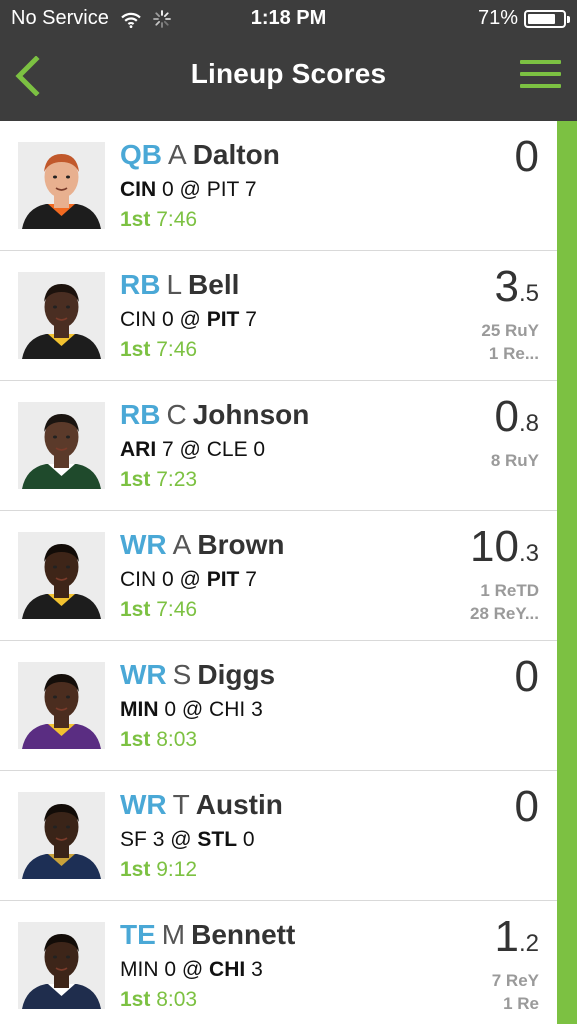  Describe the element at coordinates (510, 330) in the screenshot. I see `stat-line: 25 RuY` at that location.